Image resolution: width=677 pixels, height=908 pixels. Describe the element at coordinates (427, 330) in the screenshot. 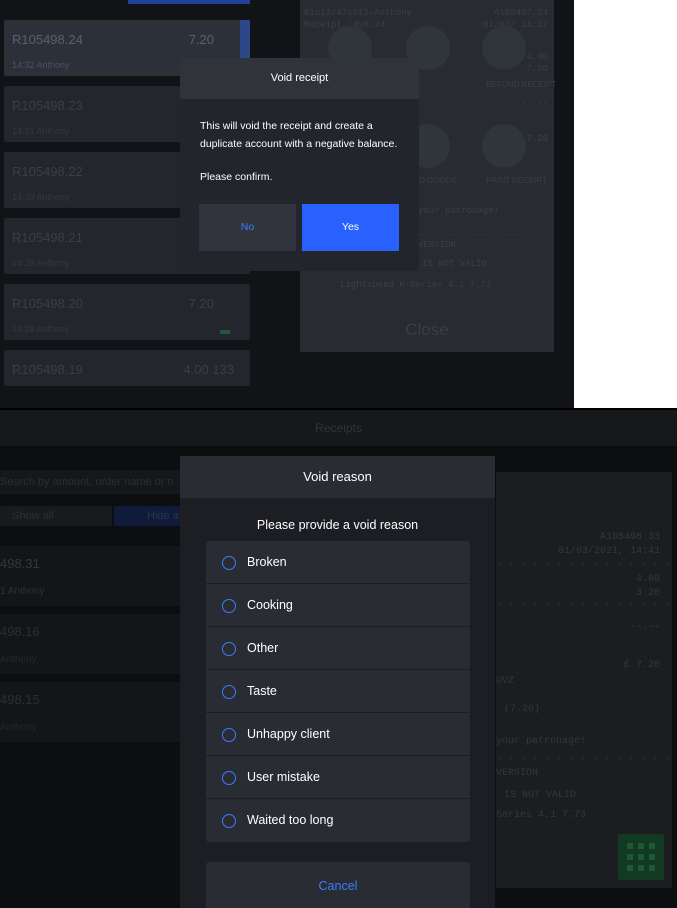

I see `close-button: Close` at that location.